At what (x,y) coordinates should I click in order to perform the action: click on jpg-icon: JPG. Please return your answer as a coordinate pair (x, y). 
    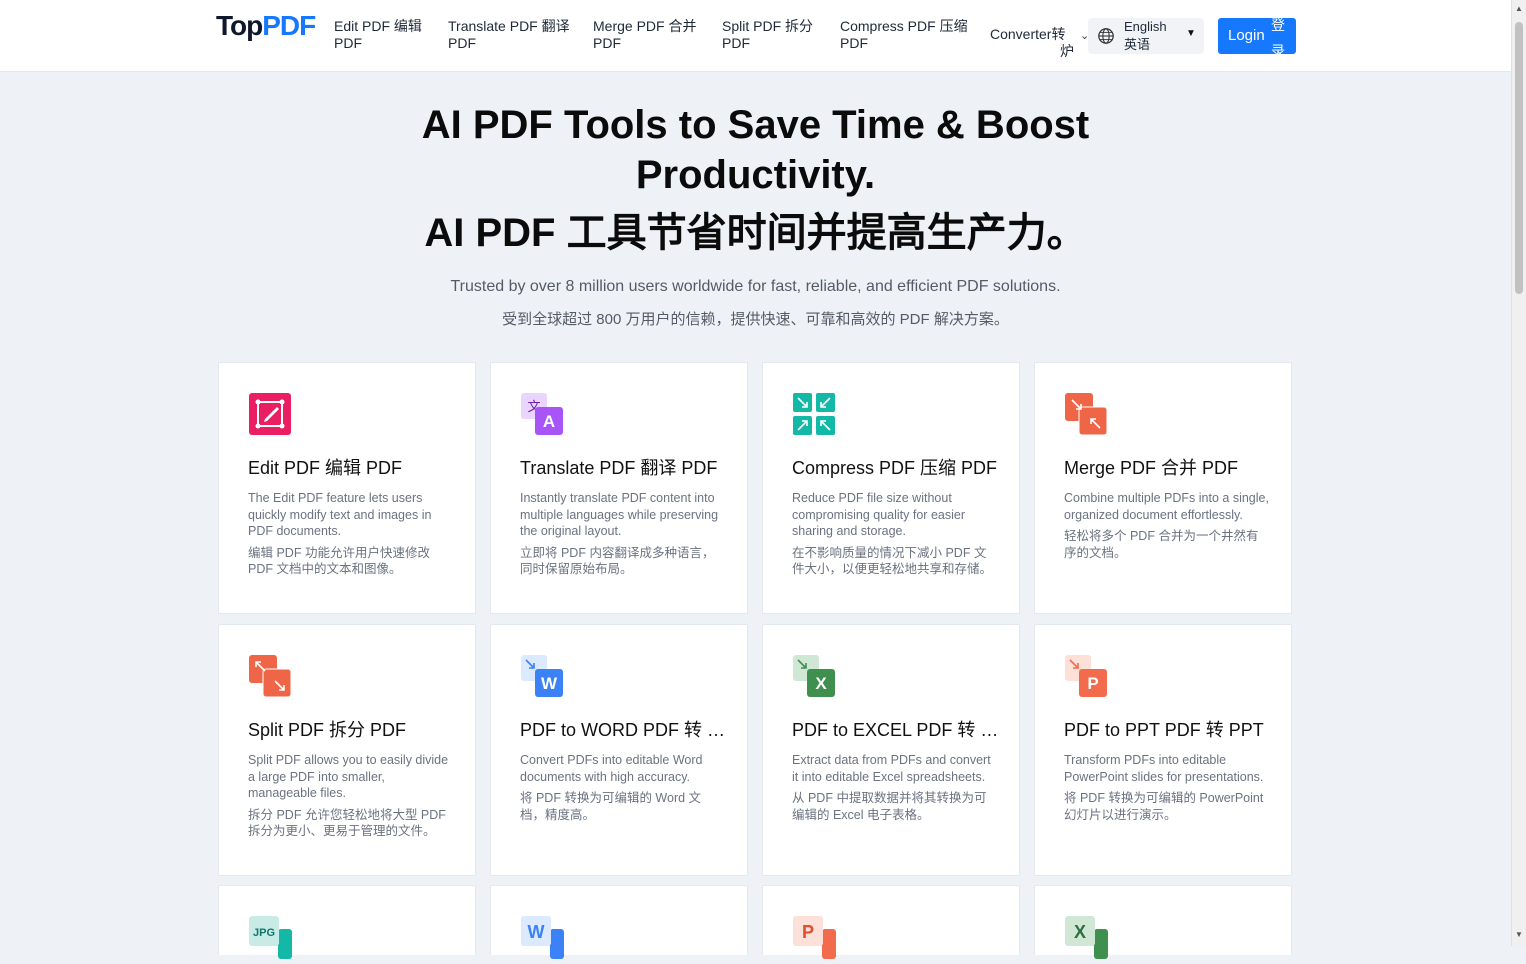
    Looking at the image, I should click on (270, 937).